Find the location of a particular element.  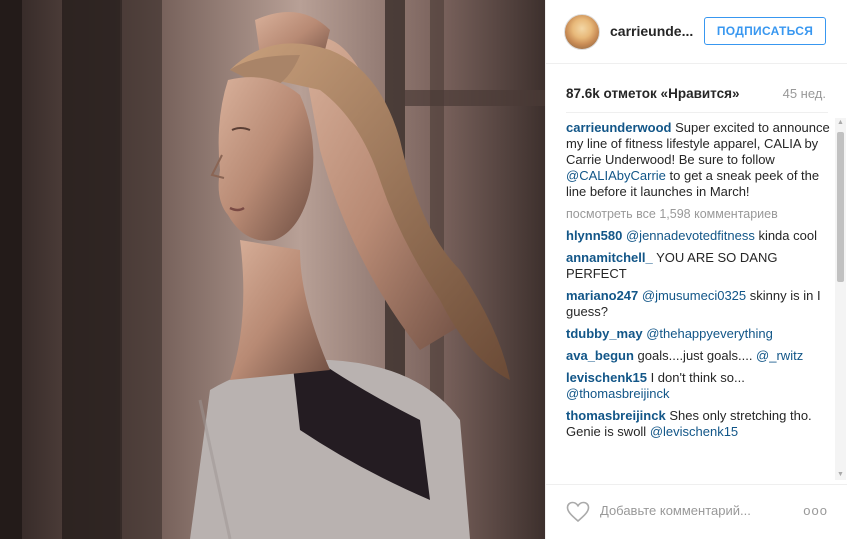

post-stats: 87.6k отметок «Нравится» 45 нед. is located at coordinates (697, 95).